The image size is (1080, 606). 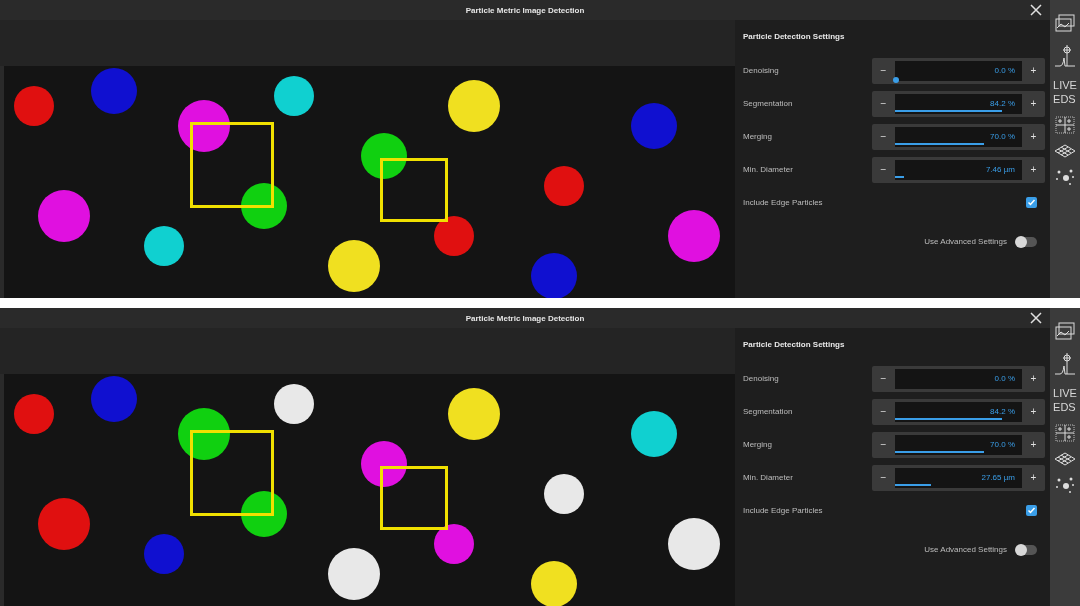 I want to click on slider-value: 27.65 µm, so click(x=998, y=477).